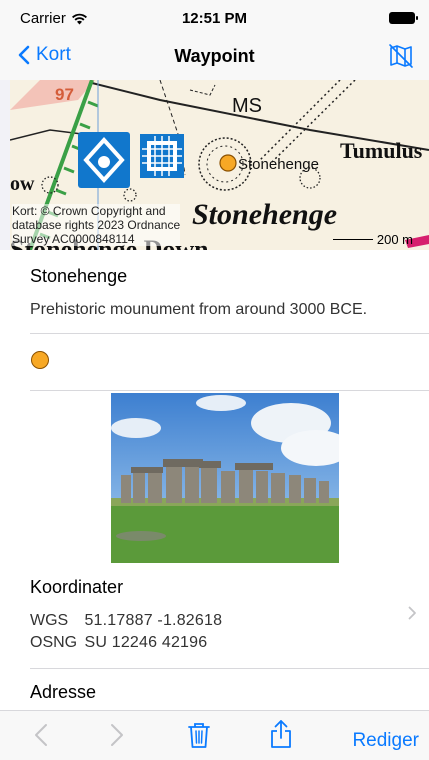 The width and height of the screenshot is (429, 760). I want to click on status-bar: Carrier 12:51 PM, so click(214, 18).